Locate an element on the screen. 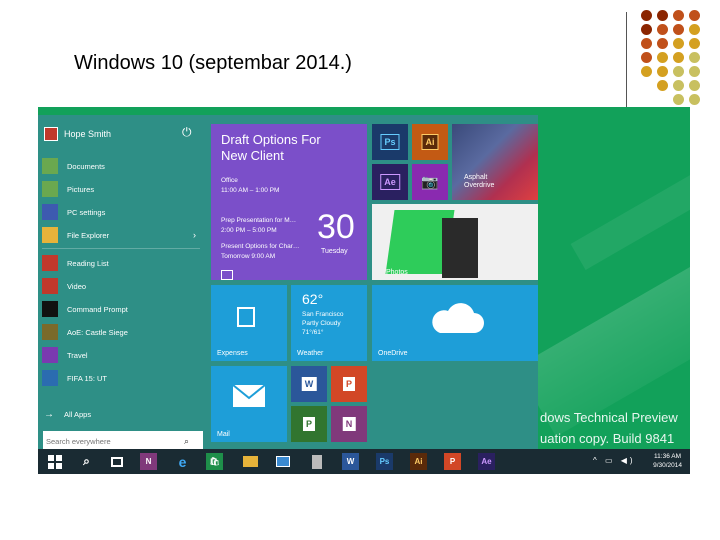  clock-time: 11:36 AM is located at coordinates (668, 456).